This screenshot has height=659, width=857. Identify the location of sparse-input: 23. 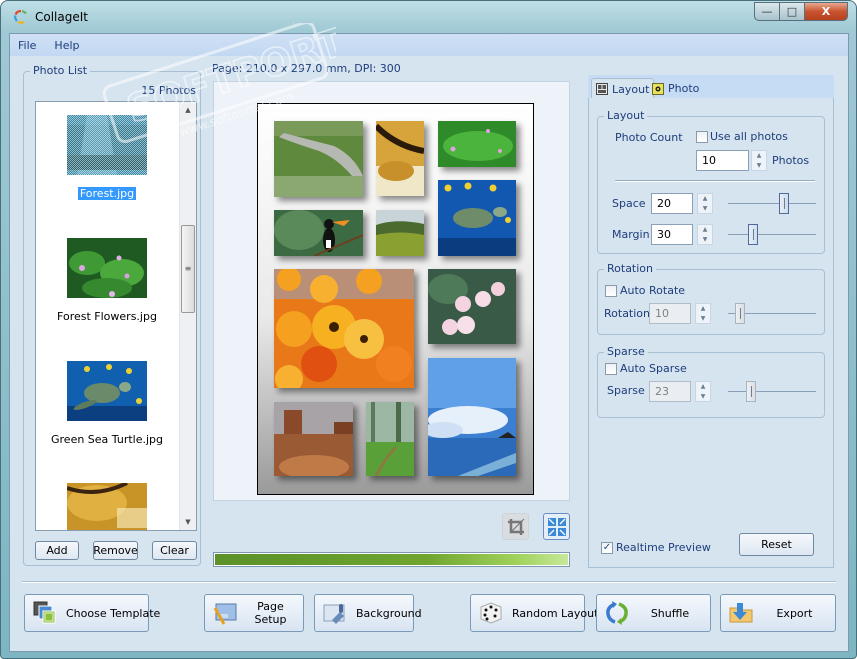
(670, 391).